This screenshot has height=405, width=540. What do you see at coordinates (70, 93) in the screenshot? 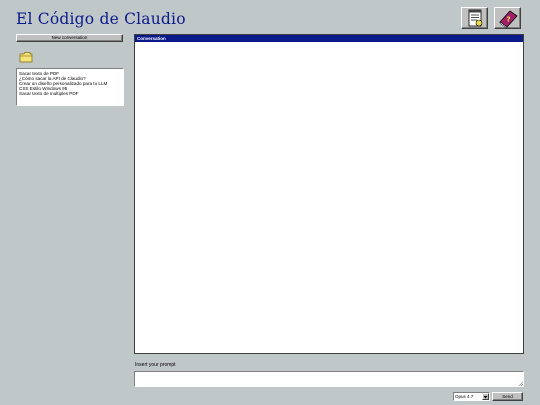
I see `history-item: Sacar texto de multiples PDF` at bounding box center [70, 93].